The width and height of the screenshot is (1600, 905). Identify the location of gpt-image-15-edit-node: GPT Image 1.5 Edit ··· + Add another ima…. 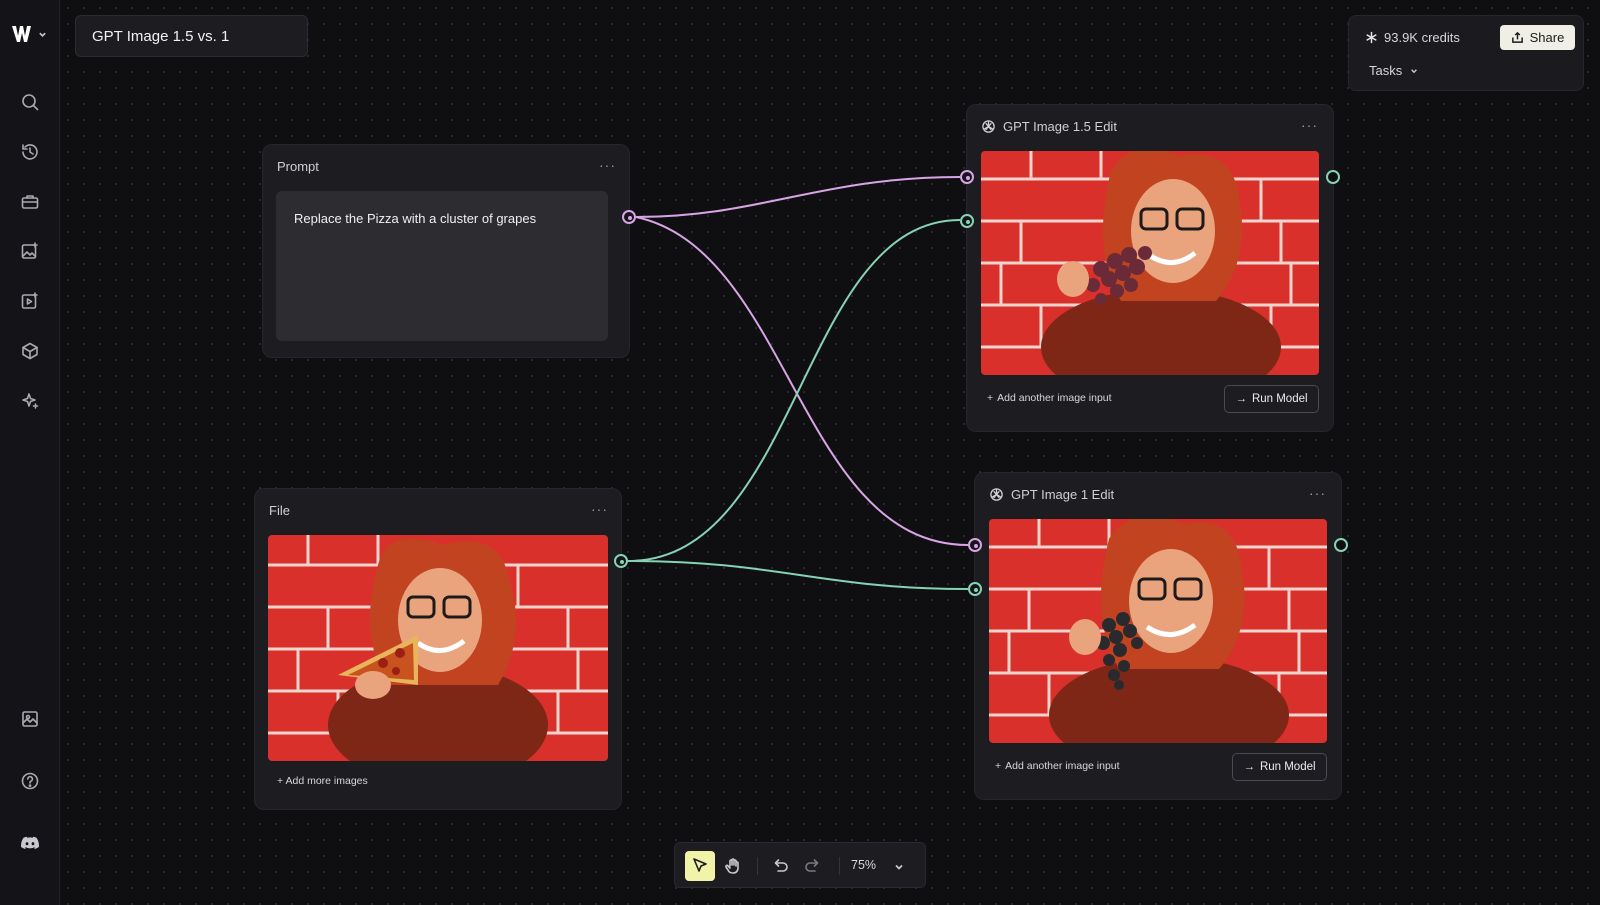
(1150, 268).